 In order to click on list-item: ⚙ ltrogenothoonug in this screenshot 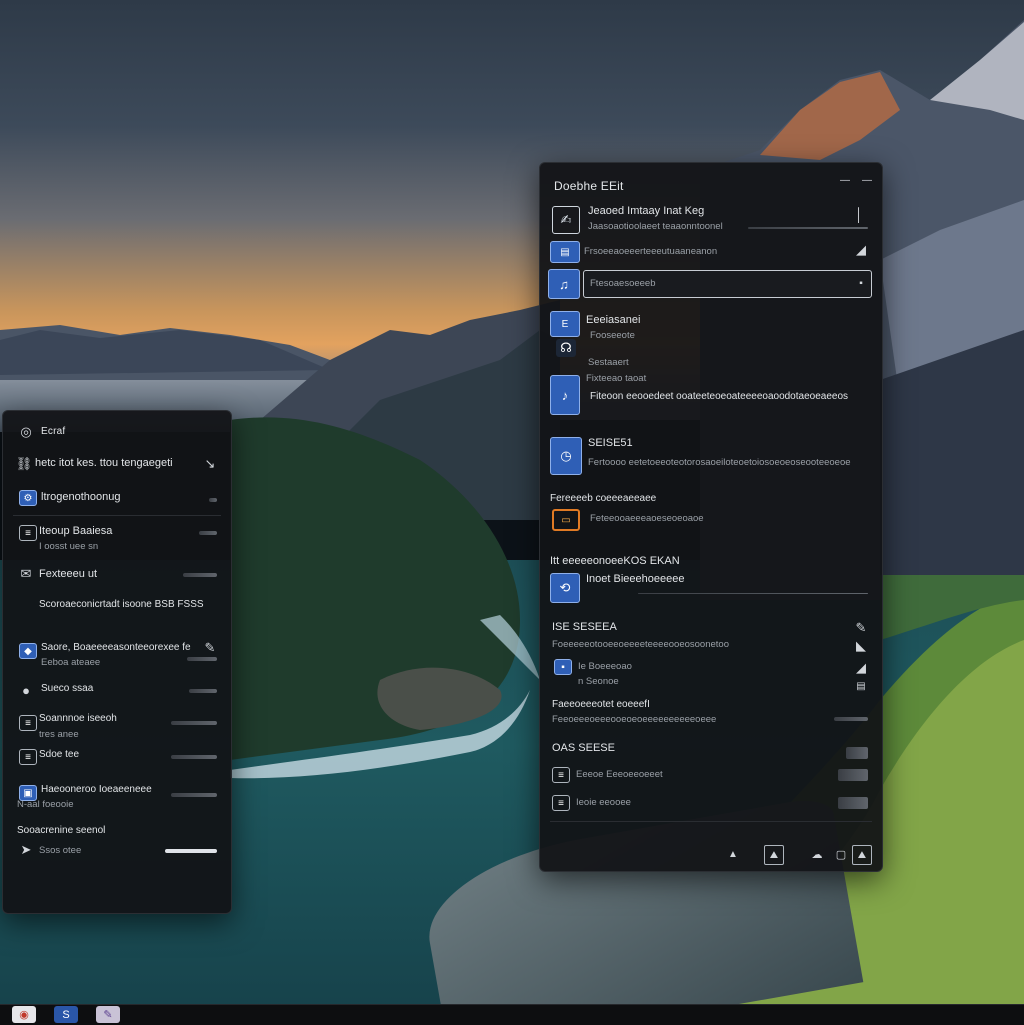, I will do `click(117, 498)`.